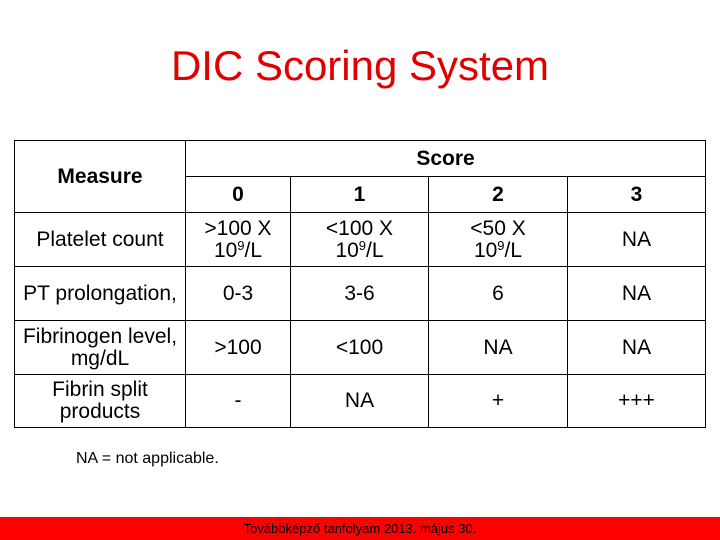  I want to click on cell-value: >100 X, so click(238, 228).